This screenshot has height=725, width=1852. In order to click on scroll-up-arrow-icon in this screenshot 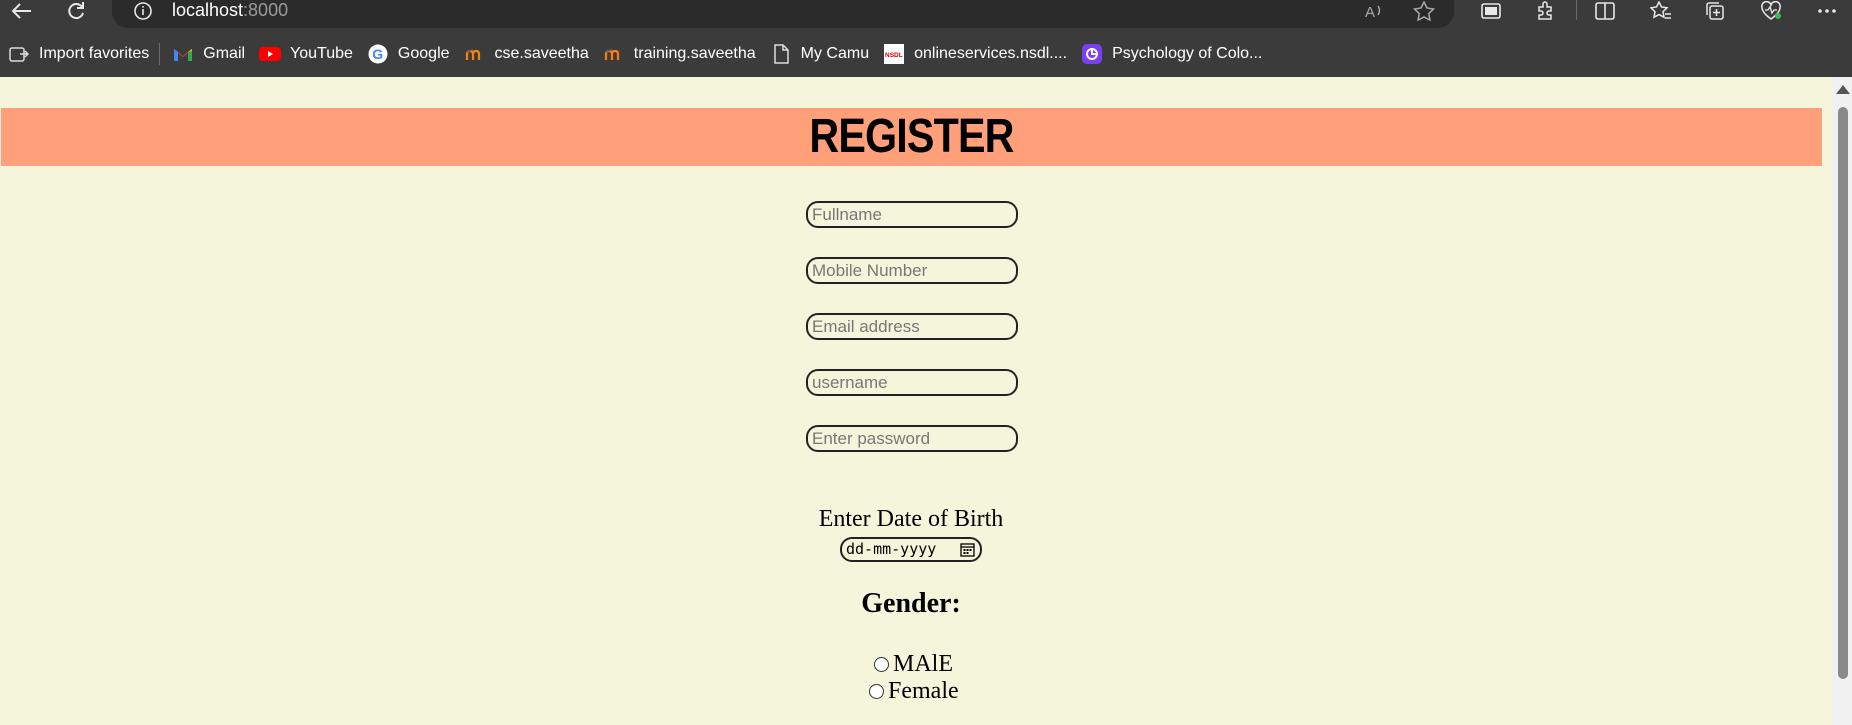, I will do `click(1843, 89)`.